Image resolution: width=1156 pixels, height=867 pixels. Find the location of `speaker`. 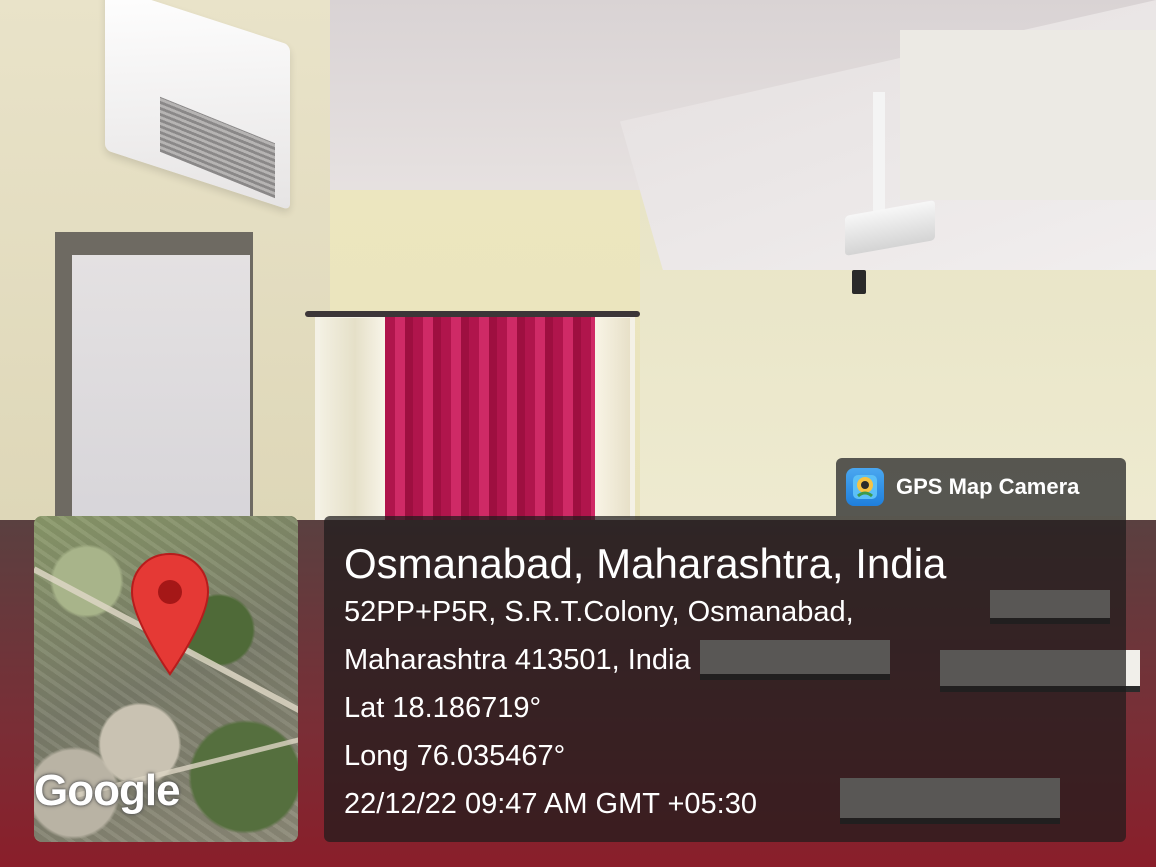

speaker is located at coordinates (859, 282).